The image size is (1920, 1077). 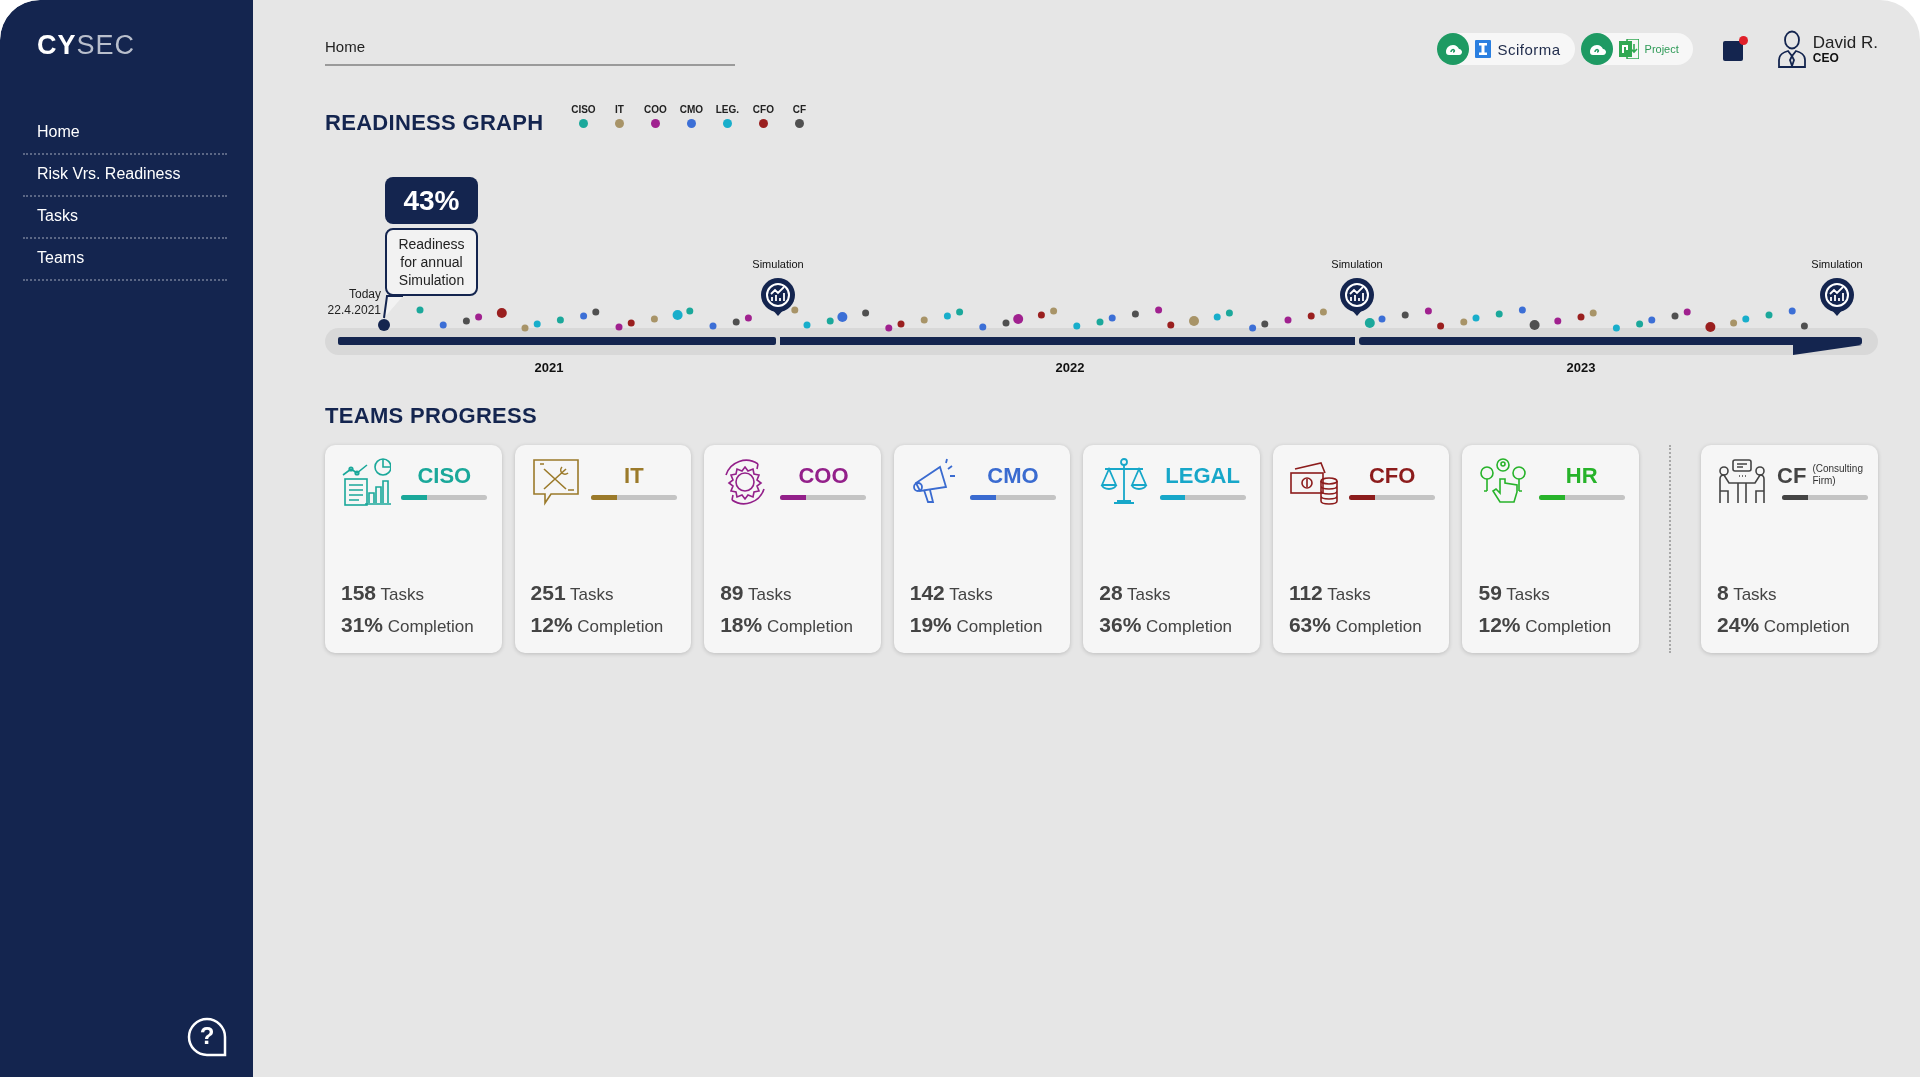 I want to click on team-card: CMO 142 Tasks 19% Completion, so click(x=982, y=549).